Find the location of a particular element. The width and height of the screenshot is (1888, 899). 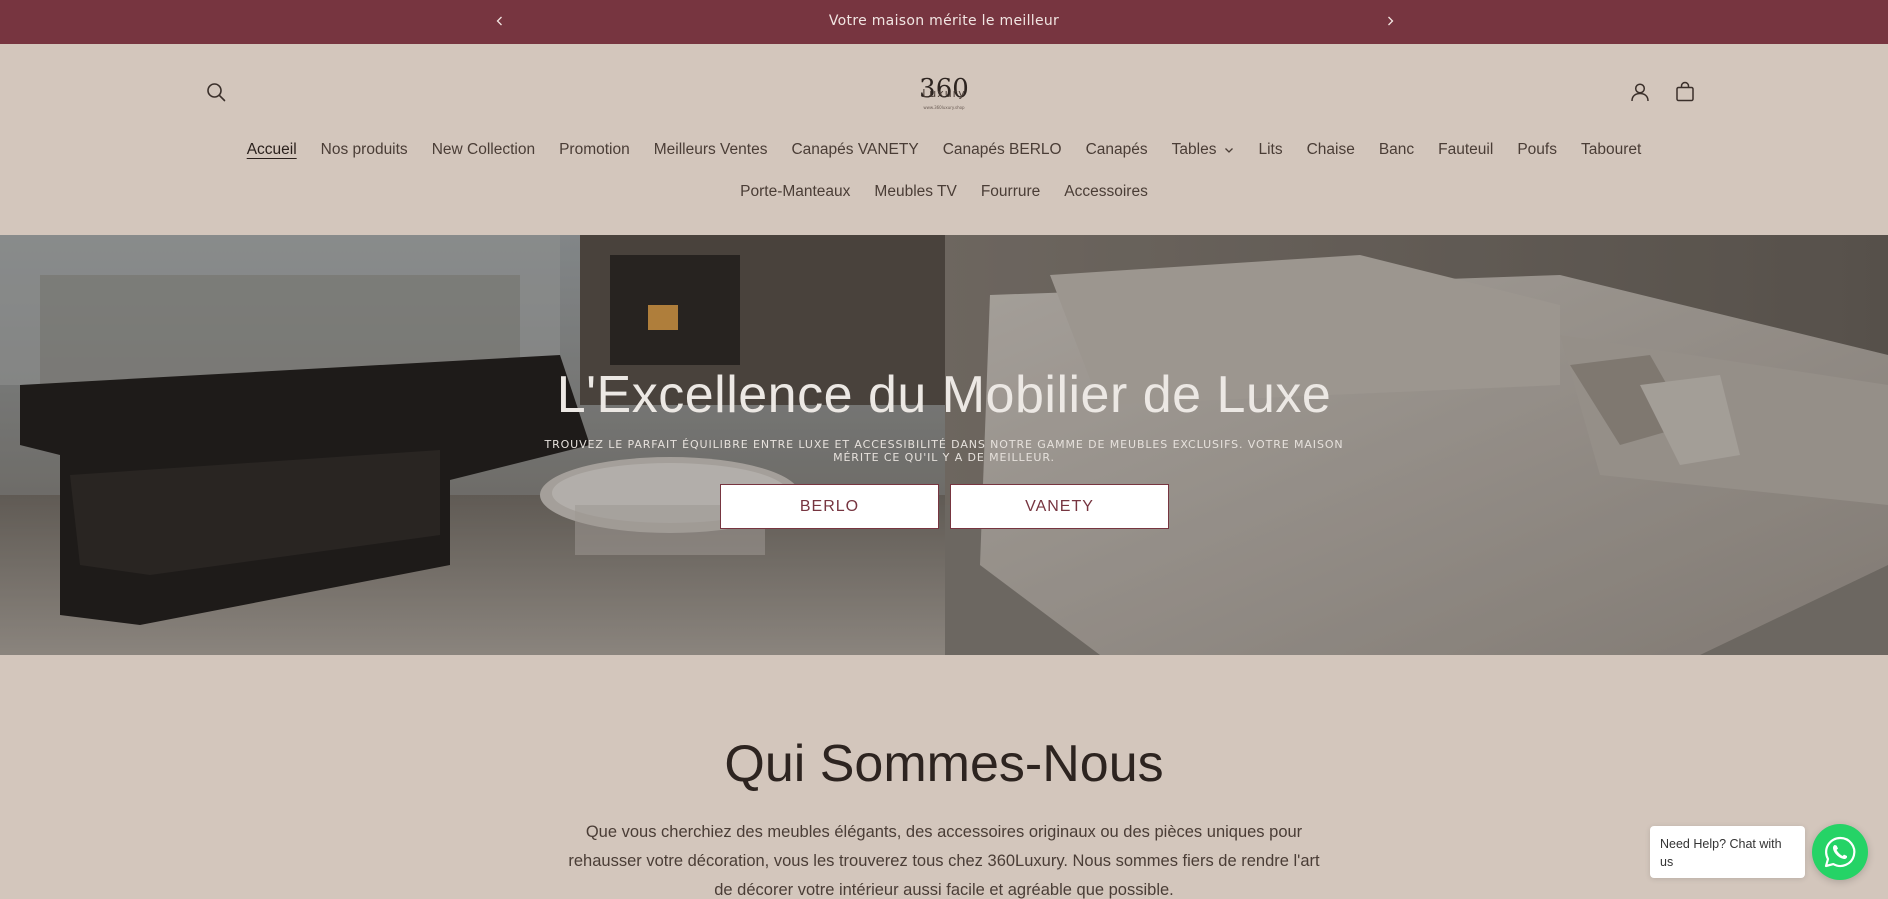

nav-item-chaise: Chaise is located at coordinates (1331, 150).